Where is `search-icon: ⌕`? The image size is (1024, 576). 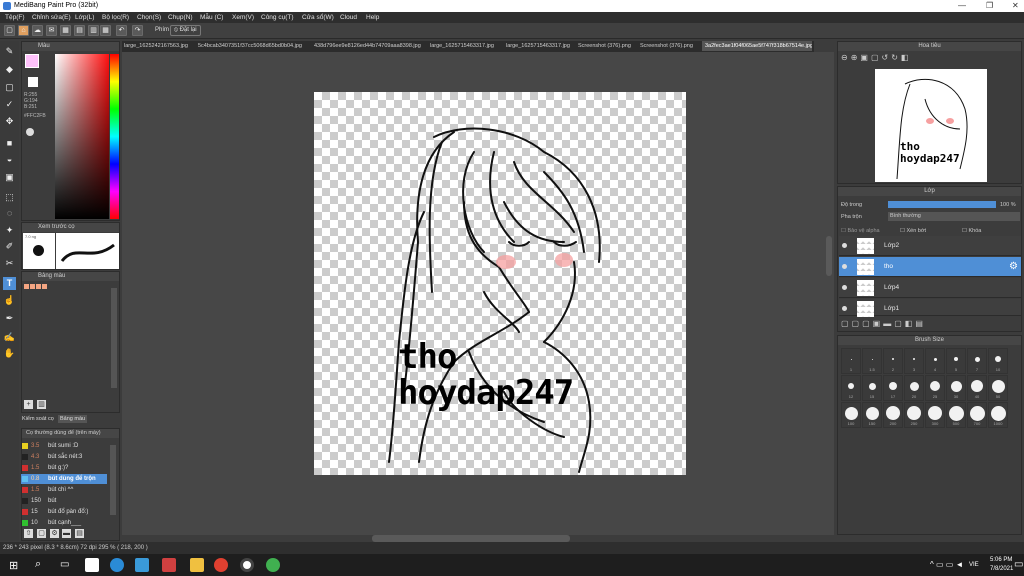
search-icon: ⌕ is located at coordinates (38, 564).